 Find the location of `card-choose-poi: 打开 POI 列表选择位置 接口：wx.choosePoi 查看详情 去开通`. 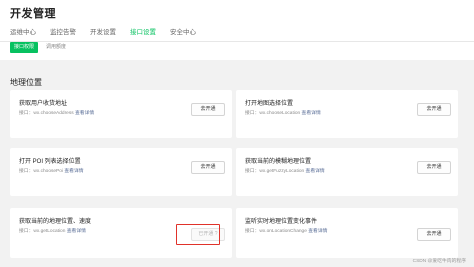

card-choose-poi: 打开 POI 列表选择位置 接口：wx.choosePoi 查看详情 去开通 is located at coordinates (121, 172).